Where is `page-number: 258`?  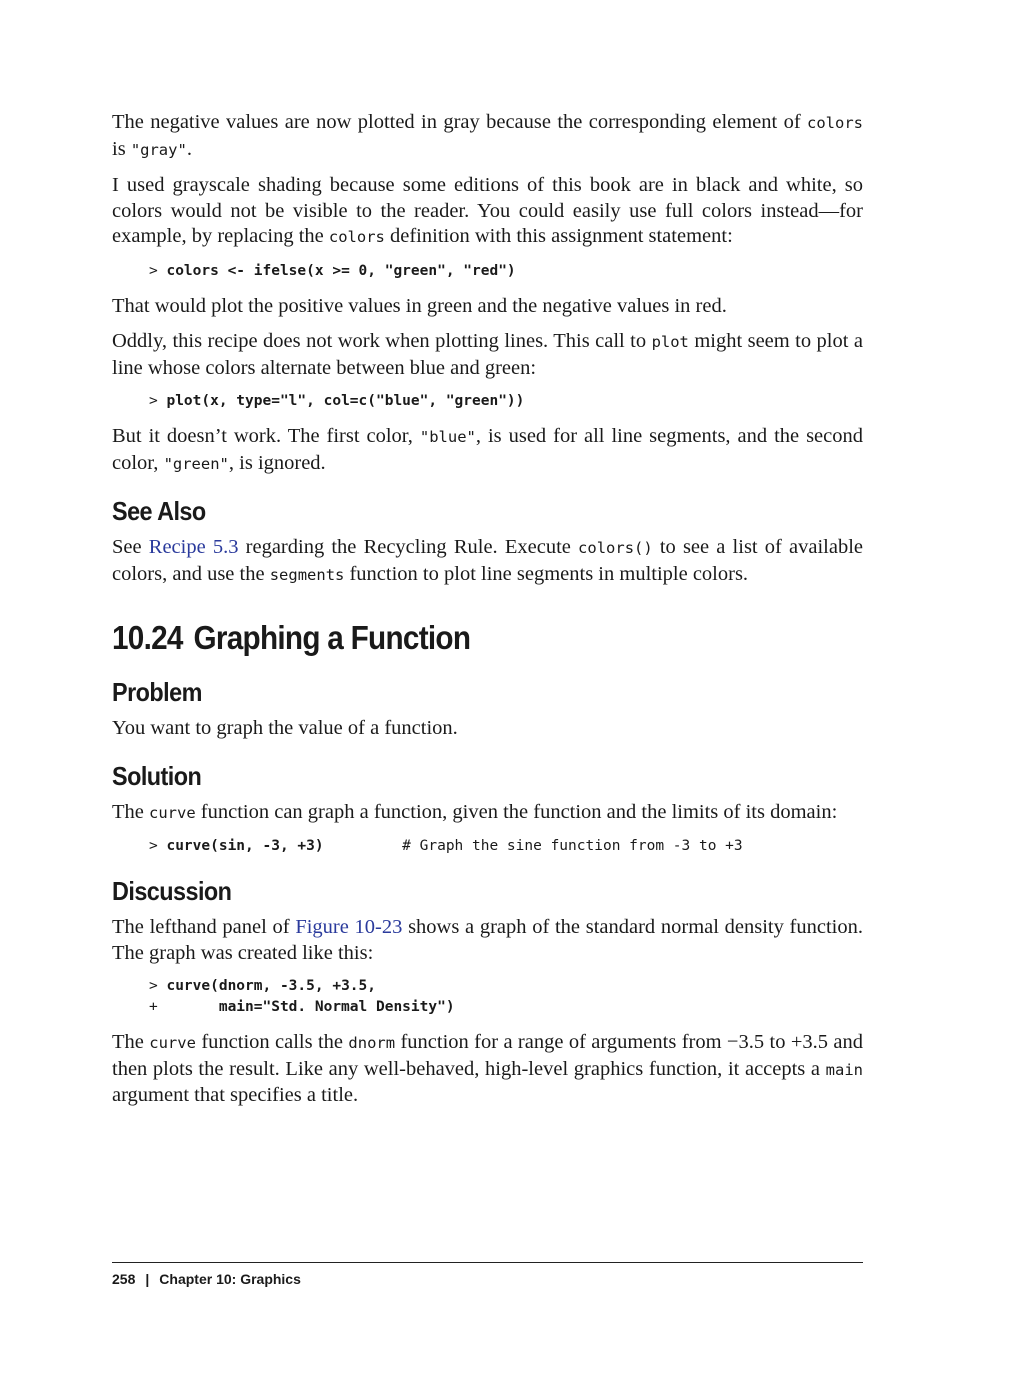
page-number: 258 is located at coordinates (124, 1279).